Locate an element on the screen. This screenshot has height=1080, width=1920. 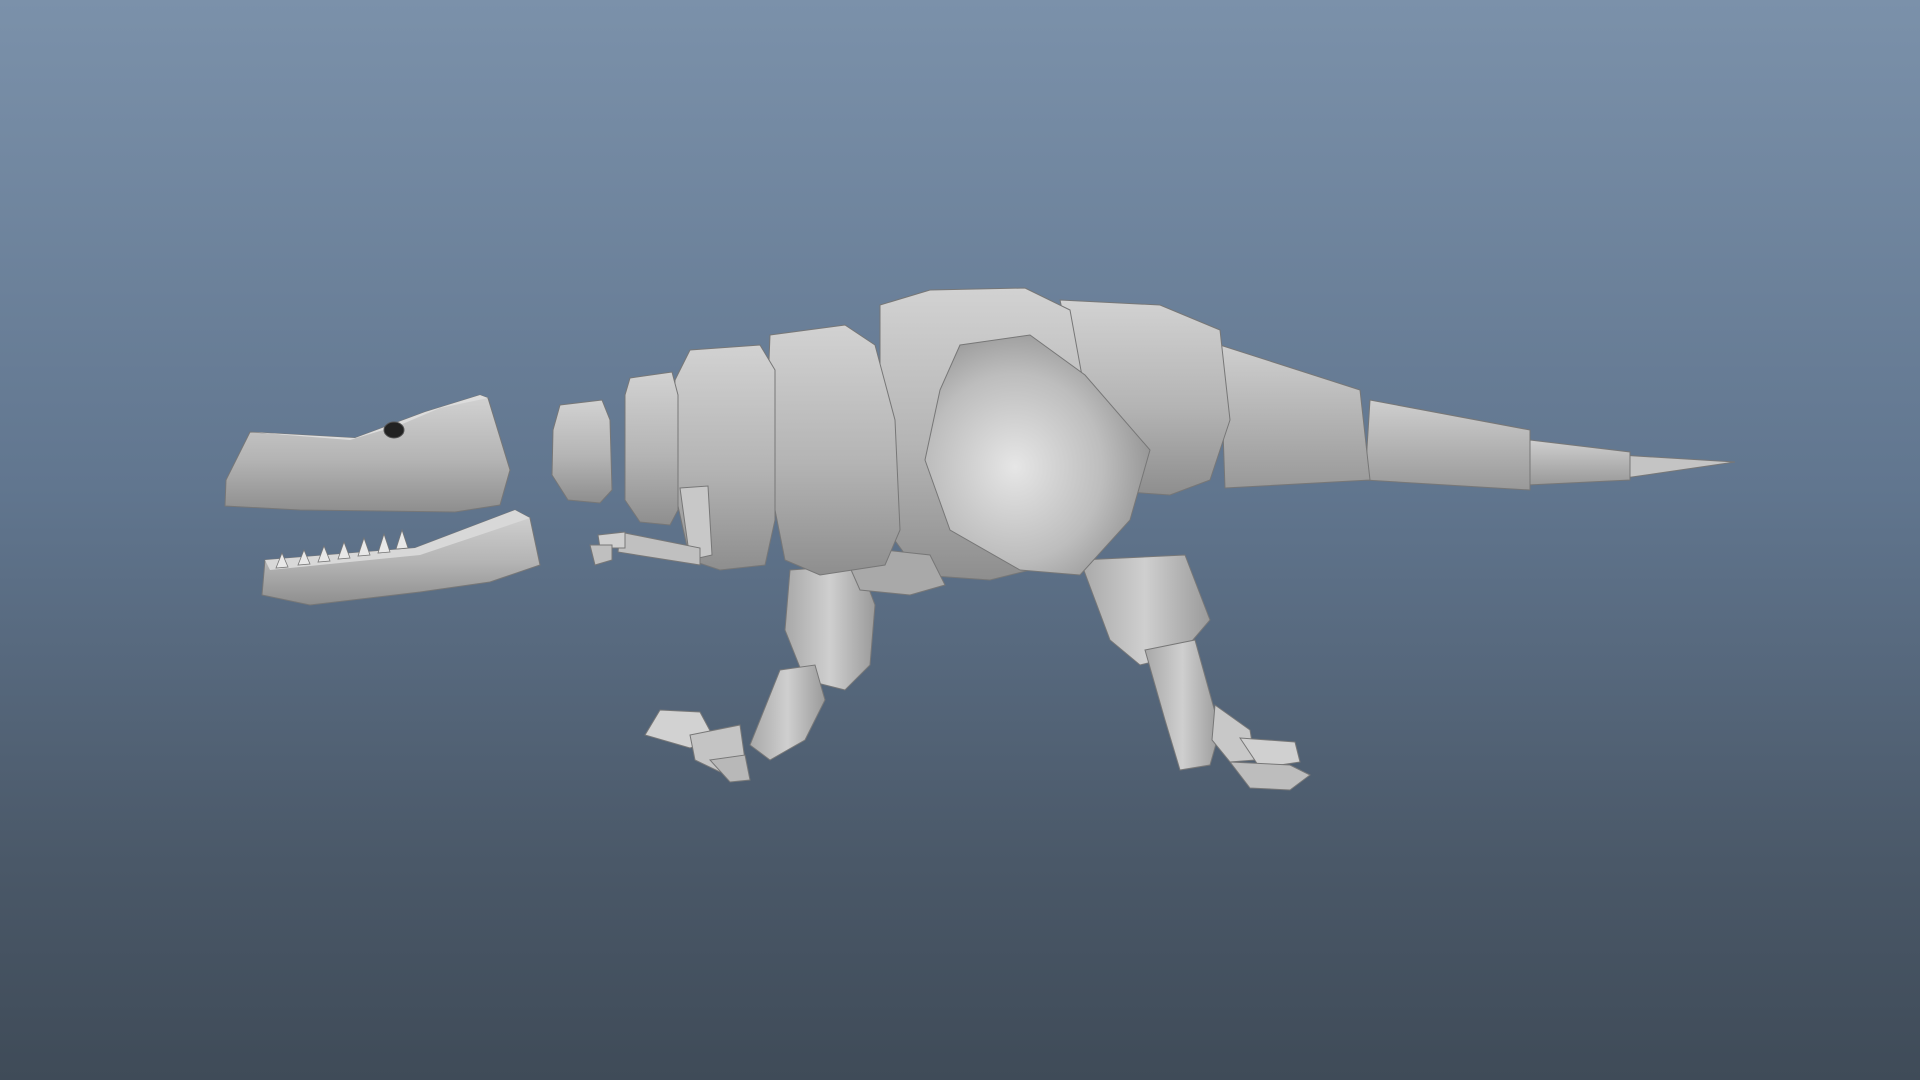
head is located at coordinates (382, 500).